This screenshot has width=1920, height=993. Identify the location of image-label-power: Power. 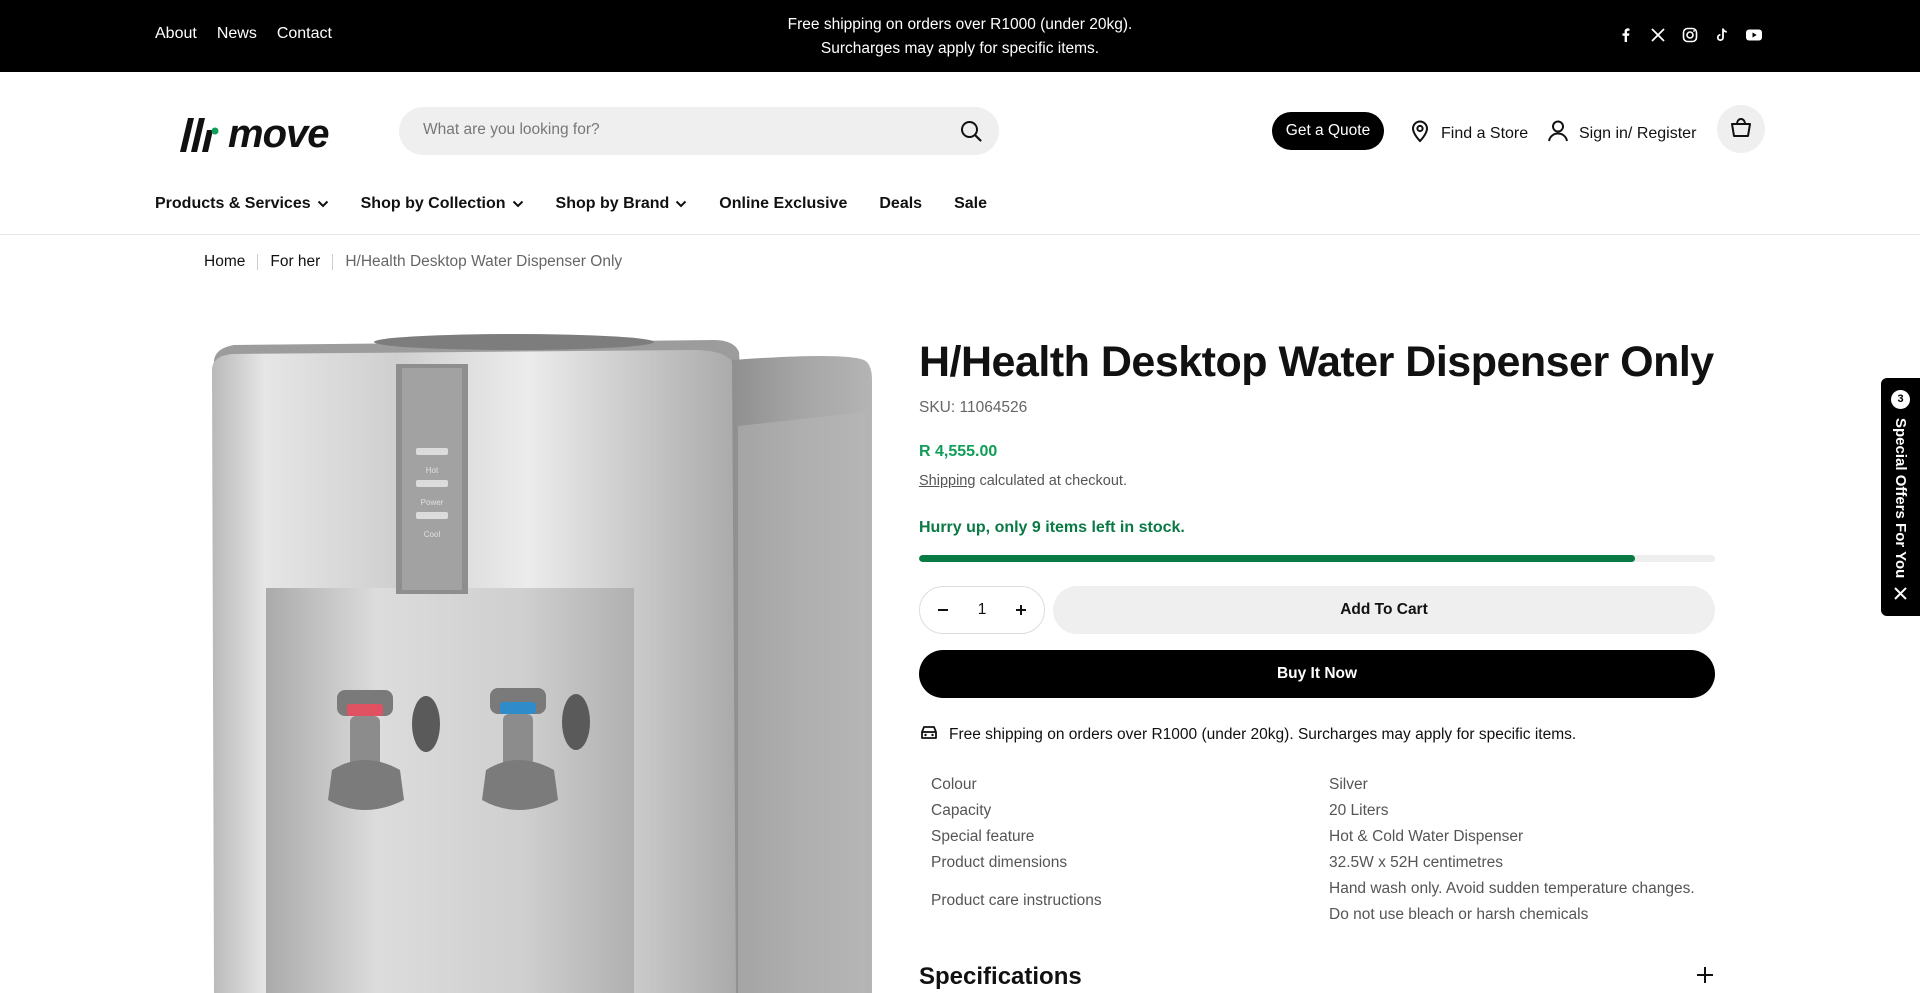
(432, 502).